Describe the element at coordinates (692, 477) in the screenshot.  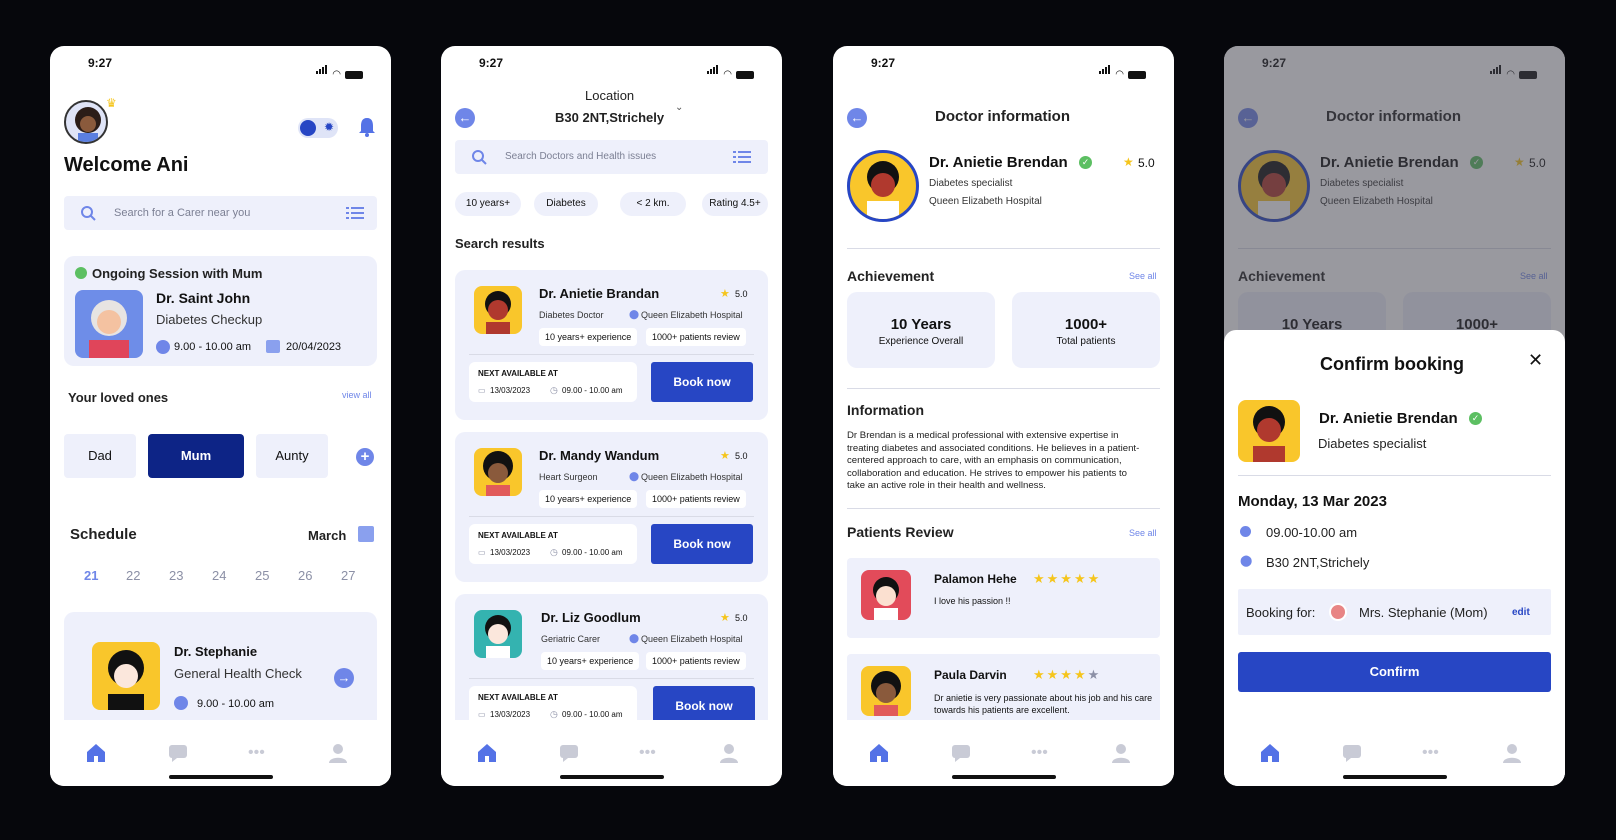
I see `doctor-hospital: Queen Elizabeth Hospital` at that location.